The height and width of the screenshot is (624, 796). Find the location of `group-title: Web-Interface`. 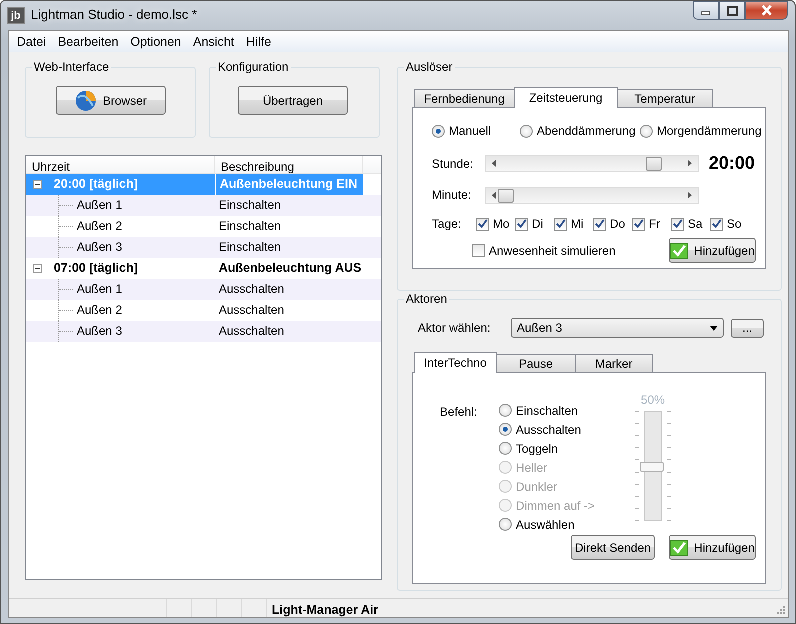

group-title: Web-Interface is located at coordinates (72, 67).